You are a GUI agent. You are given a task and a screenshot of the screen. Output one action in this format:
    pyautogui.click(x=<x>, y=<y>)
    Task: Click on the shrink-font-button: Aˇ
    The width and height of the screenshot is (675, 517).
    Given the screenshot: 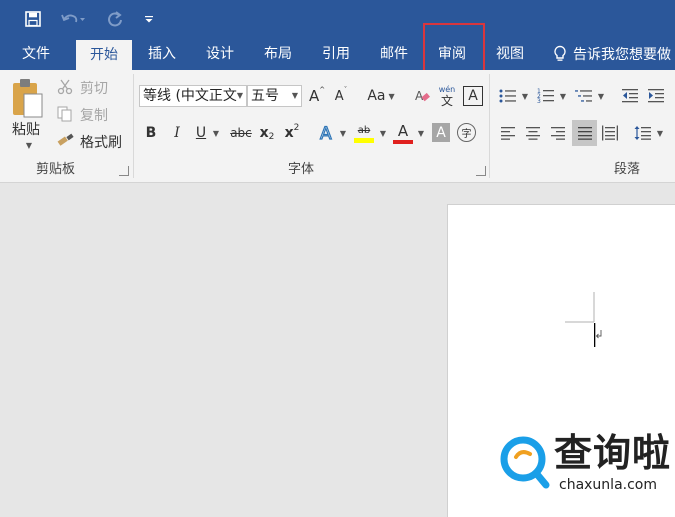 What is the action you would take?
    pyautogui.click(x=341, y=96)
    